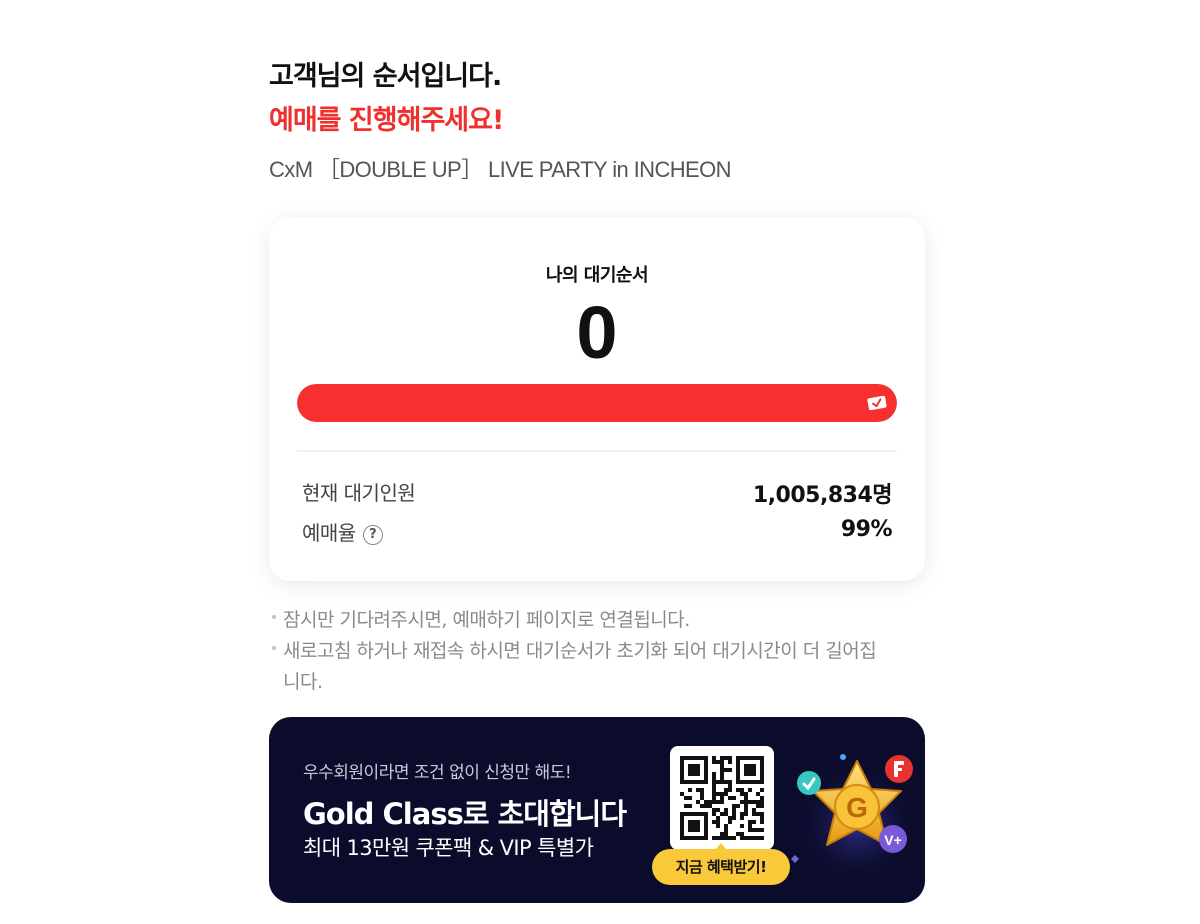  I want to click on waiting-value: 1,005,834명, so click(822, 495).